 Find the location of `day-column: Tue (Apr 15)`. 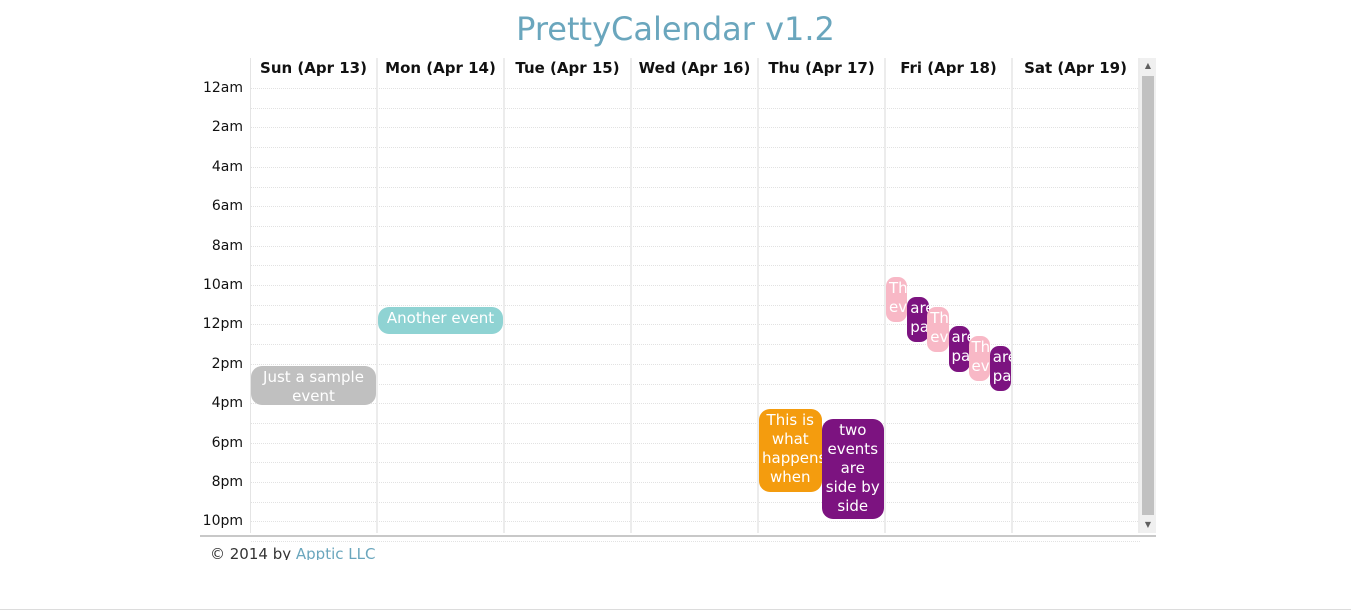

day-column: Tue (Apr 15) is located at coordinates (568, 295).